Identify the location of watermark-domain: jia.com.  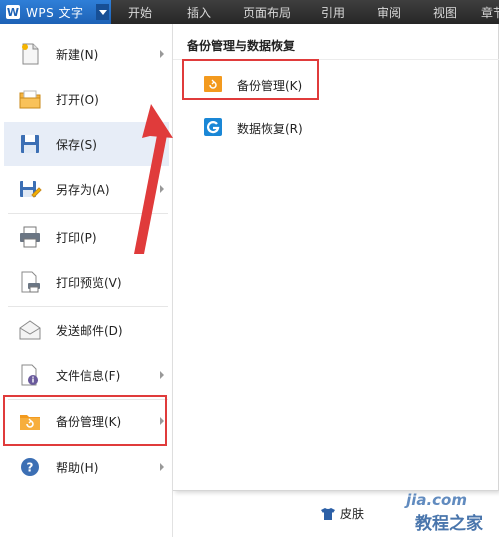
(436, 500).